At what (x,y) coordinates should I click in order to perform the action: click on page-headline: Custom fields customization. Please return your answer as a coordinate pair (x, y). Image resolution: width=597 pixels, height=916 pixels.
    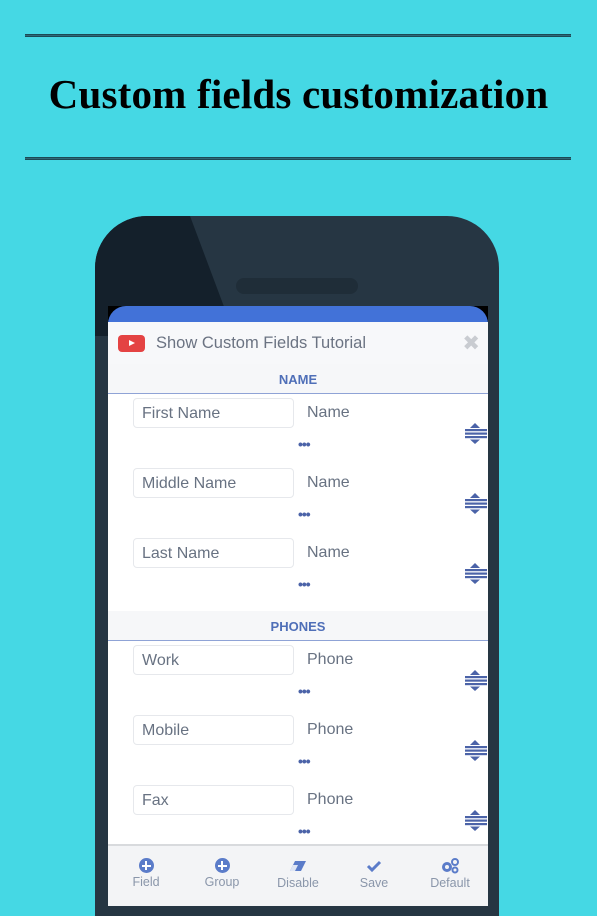
    Looking at the image, I should click on (298, 94).